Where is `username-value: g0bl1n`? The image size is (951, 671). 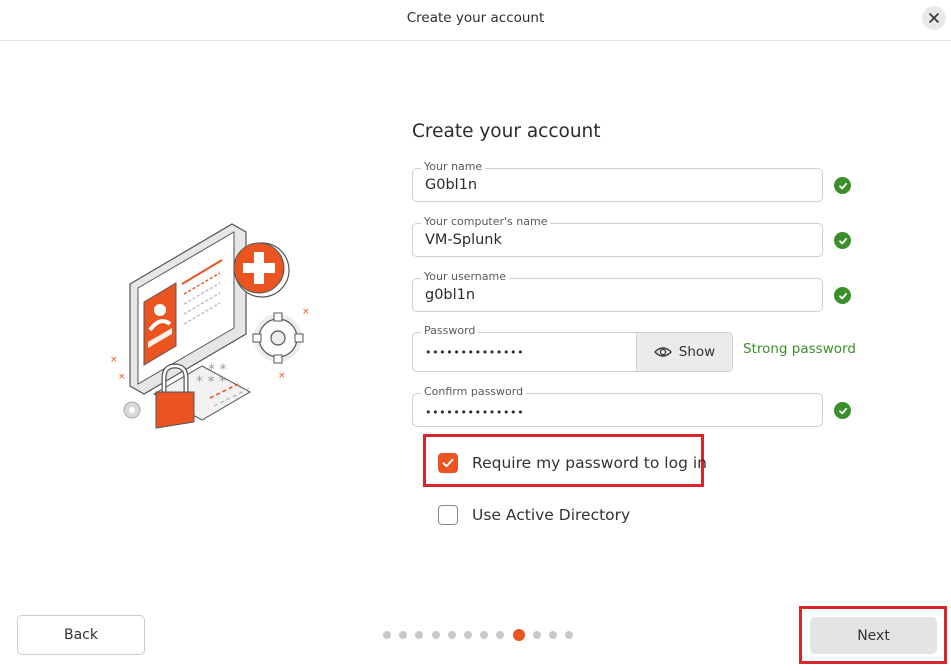 username-value: g0bl1n is located at coordinates (450, 295).